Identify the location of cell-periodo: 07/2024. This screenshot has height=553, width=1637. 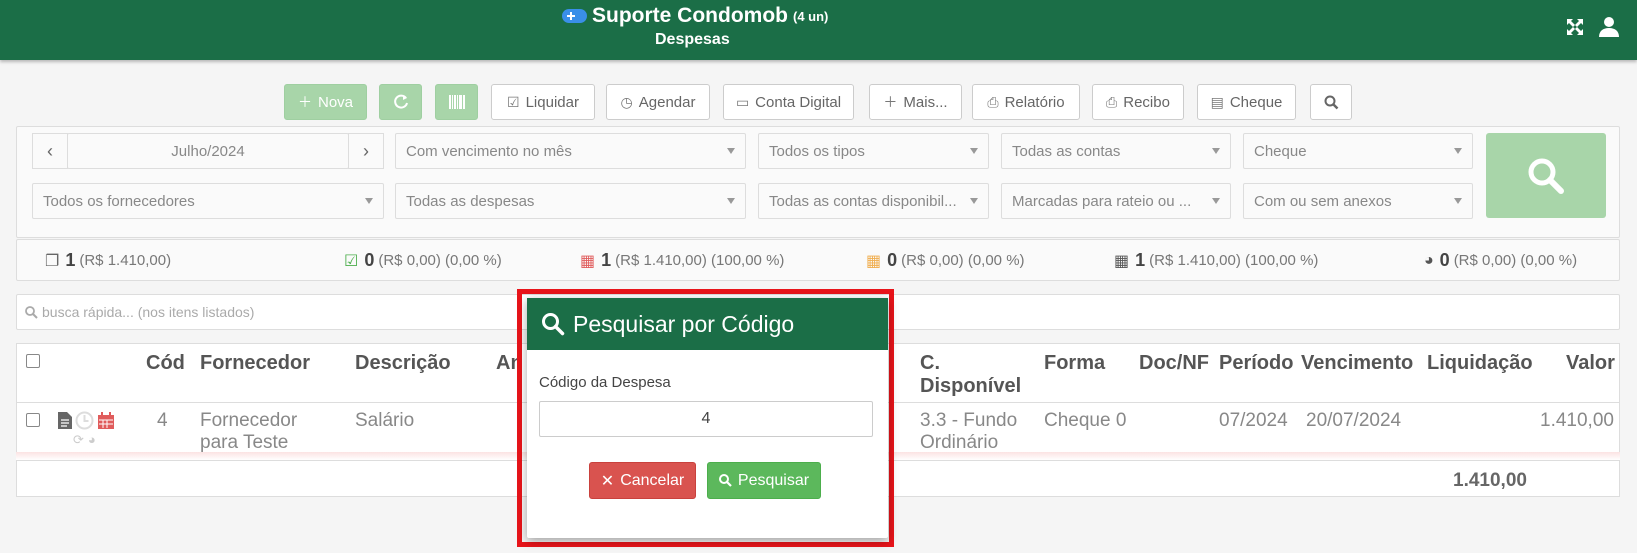
(1253, 420).